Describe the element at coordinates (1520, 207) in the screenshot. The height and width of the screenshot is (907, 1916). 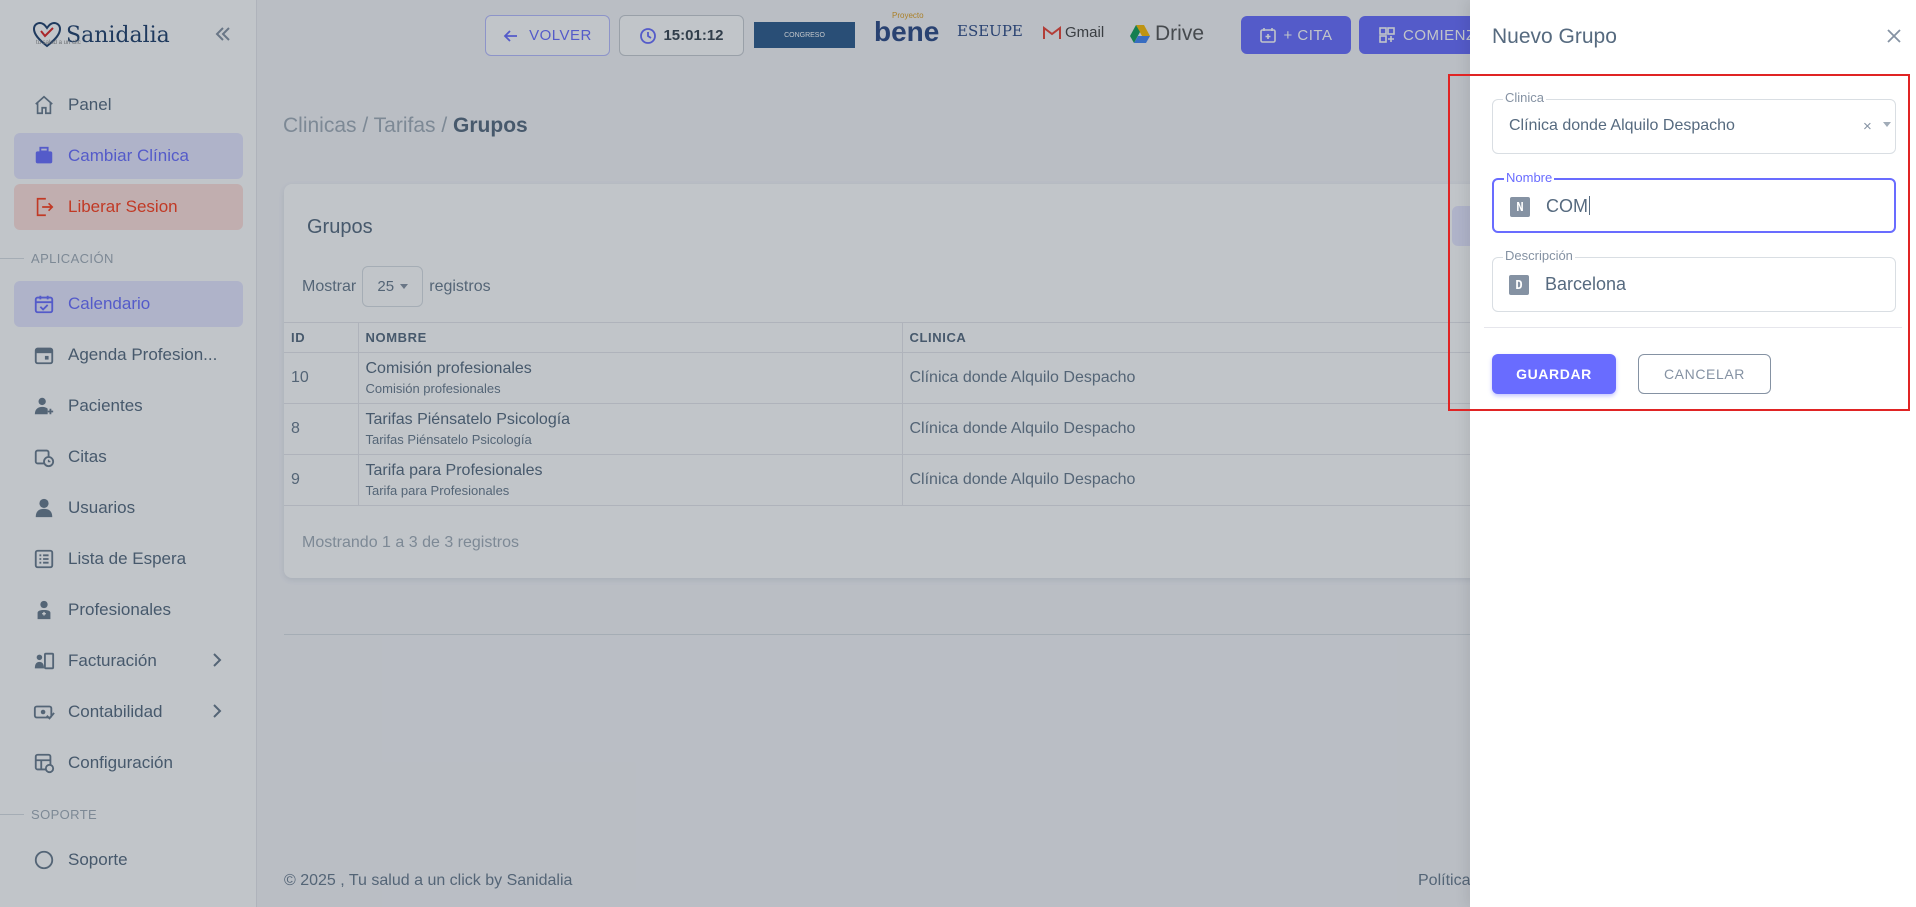
I see `nombre-badge-icon: N` at that location.